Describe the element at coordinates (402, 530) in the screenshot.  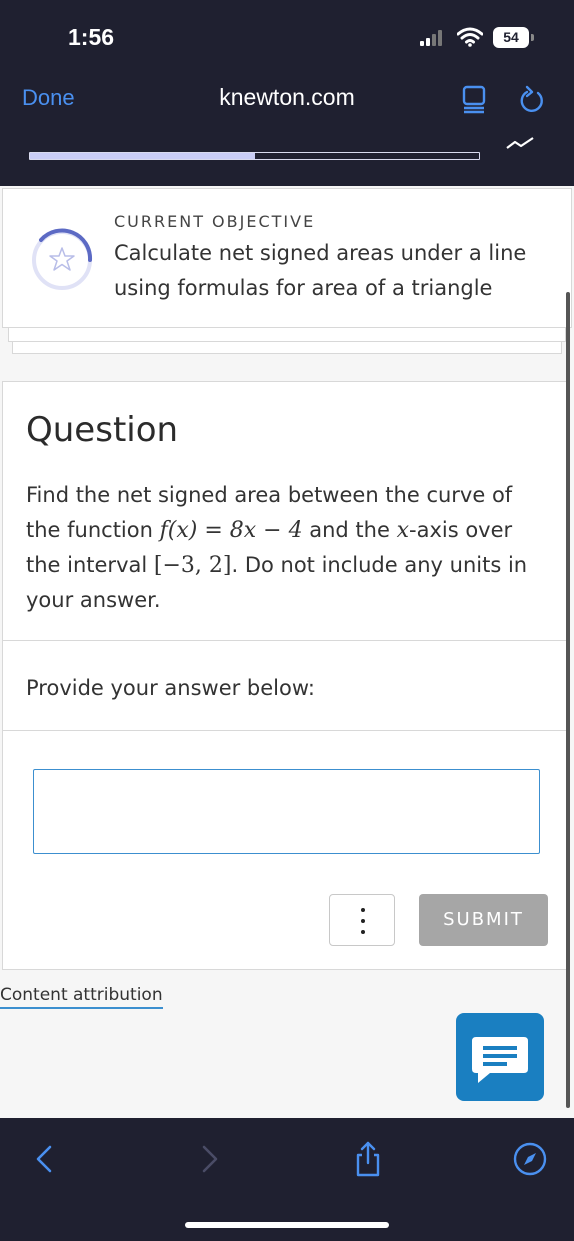
I see `variable-x: x` at that location.